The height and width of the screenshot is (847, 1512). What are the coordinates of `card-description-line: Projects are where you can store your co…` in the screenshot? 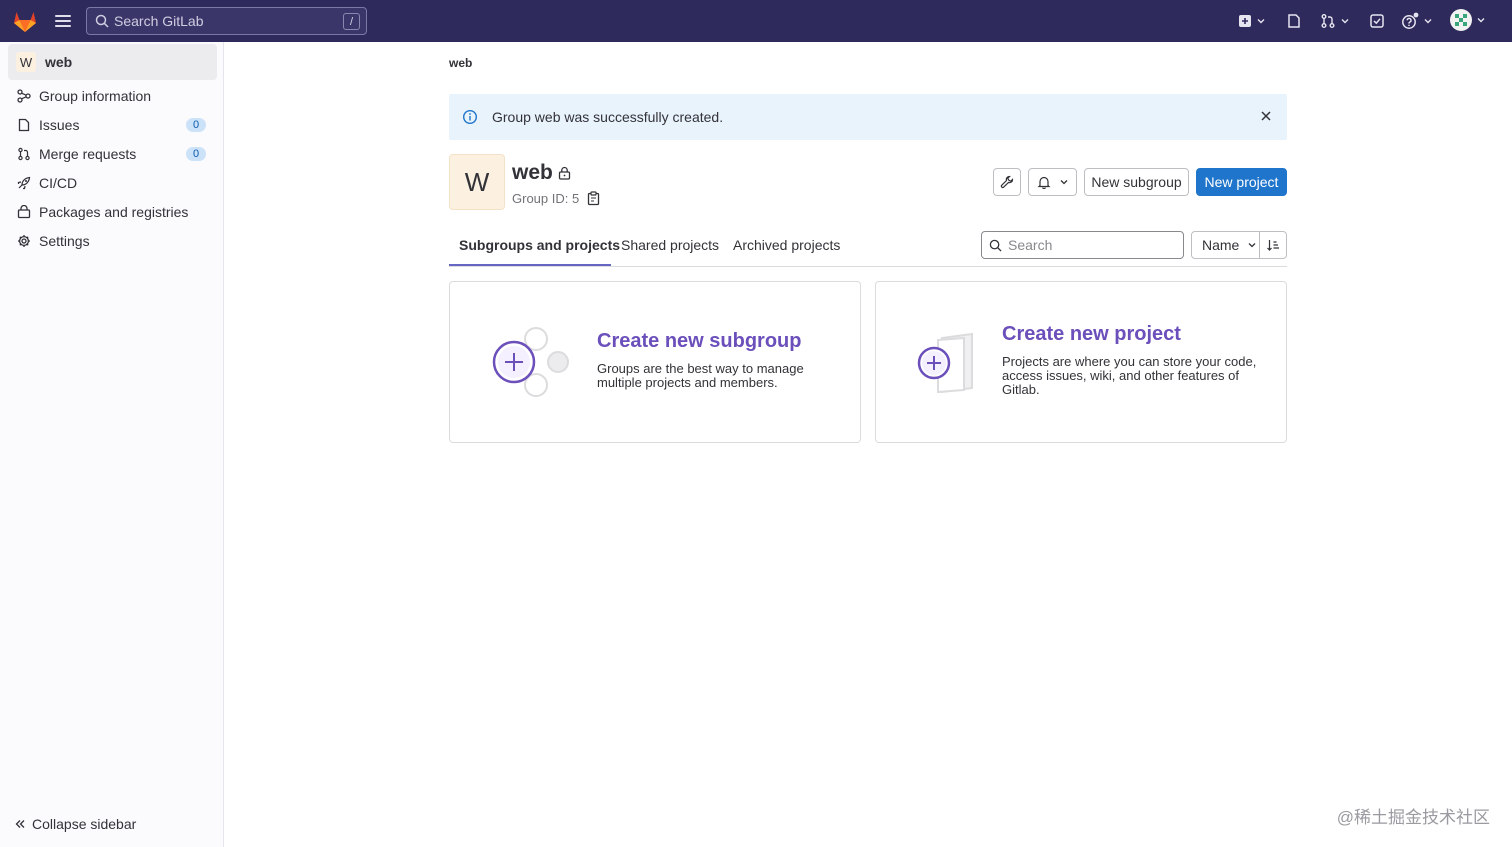 It's located at (1129, 361).